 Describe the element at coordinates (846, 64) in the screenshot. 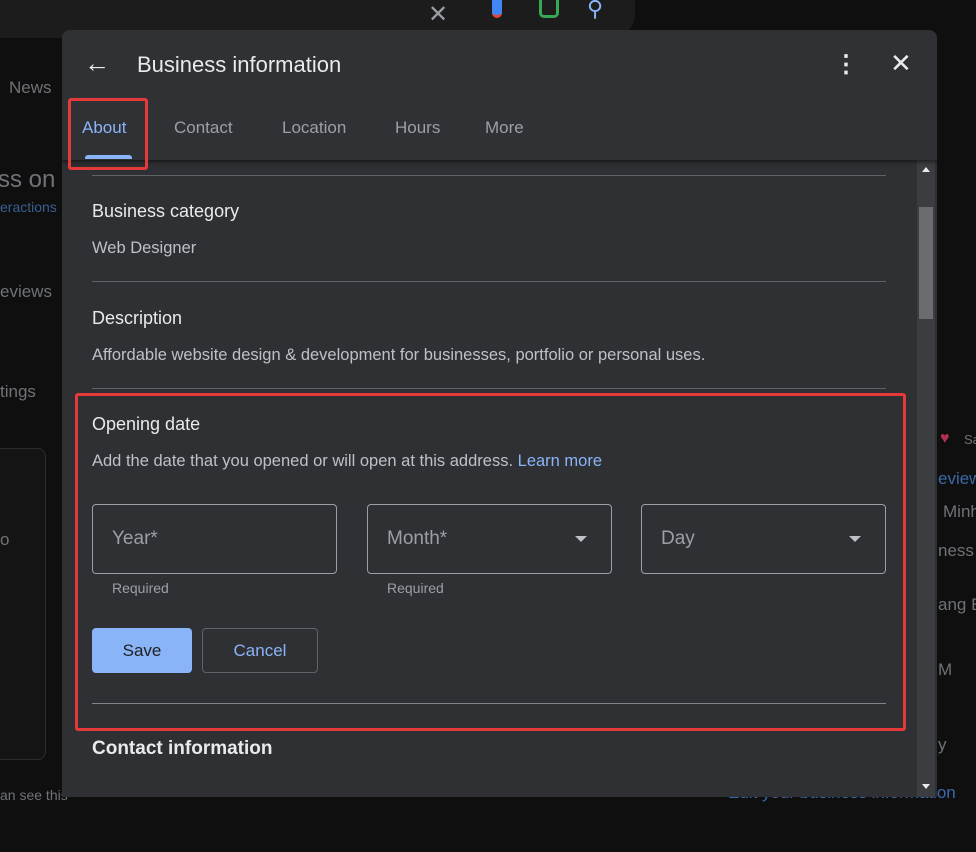

I see `more-vert-icon: ⋮` at that location.